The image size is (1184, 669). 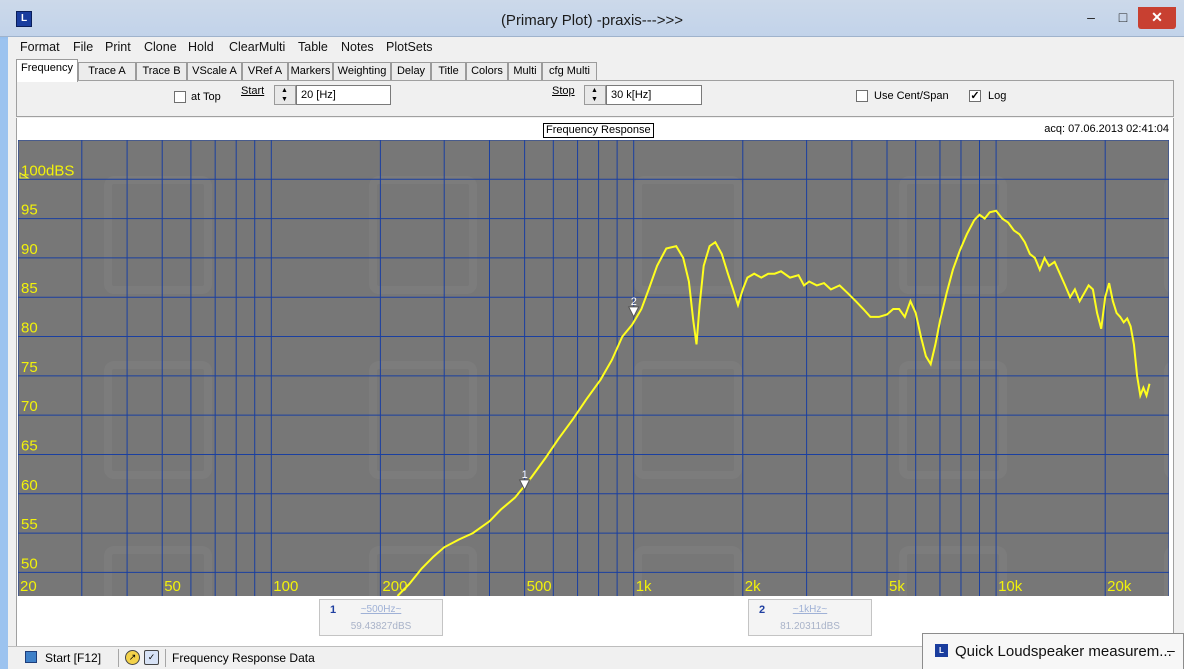 I want to click on y-tick-label: 95, so click(x=29, y=210).